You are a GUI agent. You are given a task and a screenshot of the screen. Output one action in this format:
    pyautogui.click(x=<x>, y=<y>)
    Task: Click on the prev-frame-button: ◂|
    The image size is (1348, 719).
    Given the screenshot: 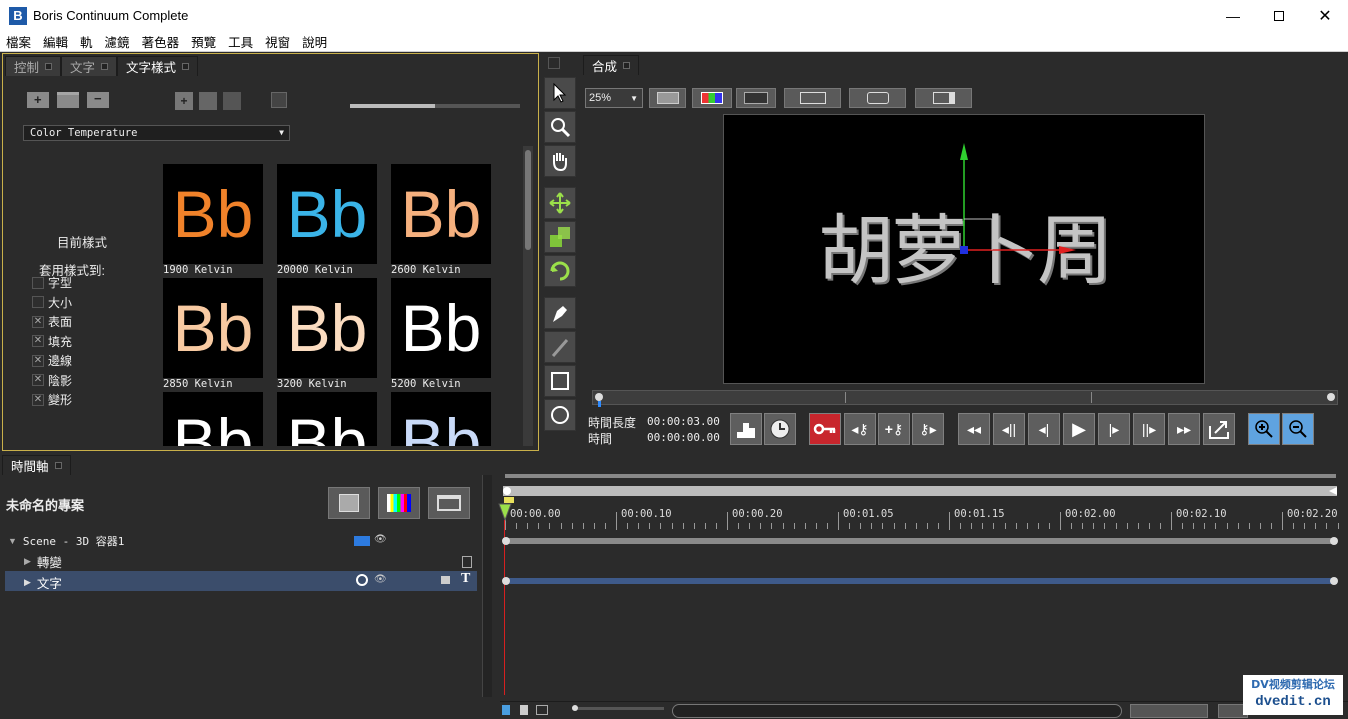 What is the action you would take?
    pyautogui.click(x=1044, y=429)
    